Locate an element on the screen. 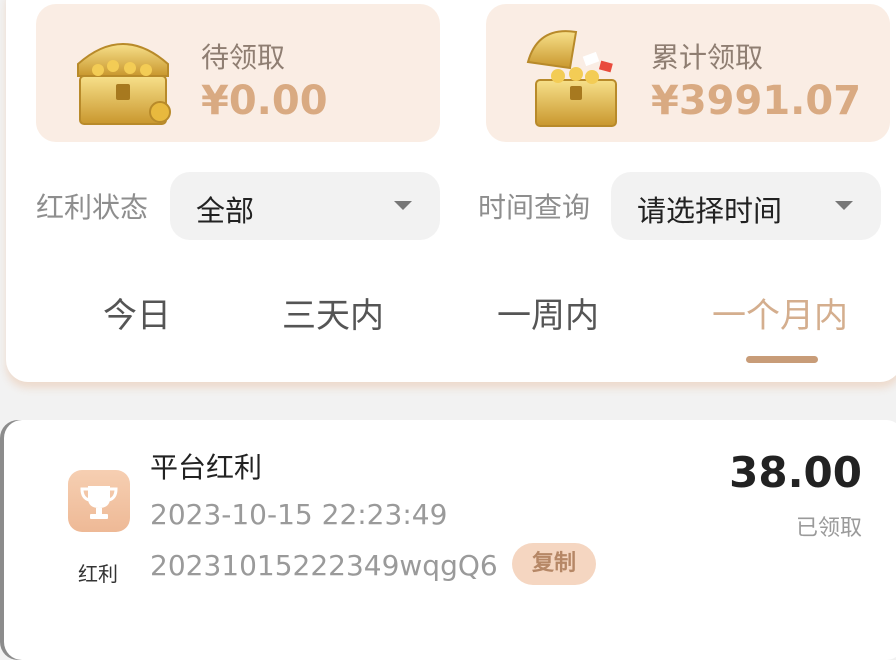  record-title: 平台红利 is located at coordinates (206, 467).